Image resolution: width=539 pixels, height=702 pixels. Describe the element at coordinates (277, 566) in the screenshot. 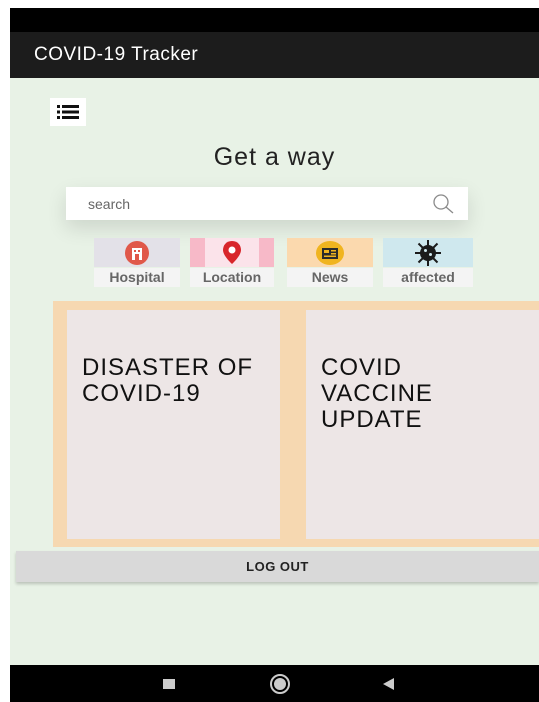

I see `logout-button: LOG OUT` at that location.